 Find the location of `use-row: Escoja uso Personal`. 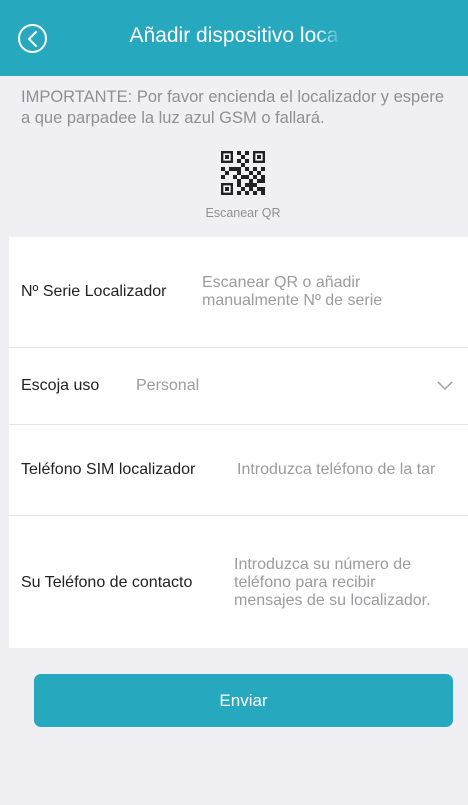

use-row: Escoja uso Personal is located at coordinates (238, 386).